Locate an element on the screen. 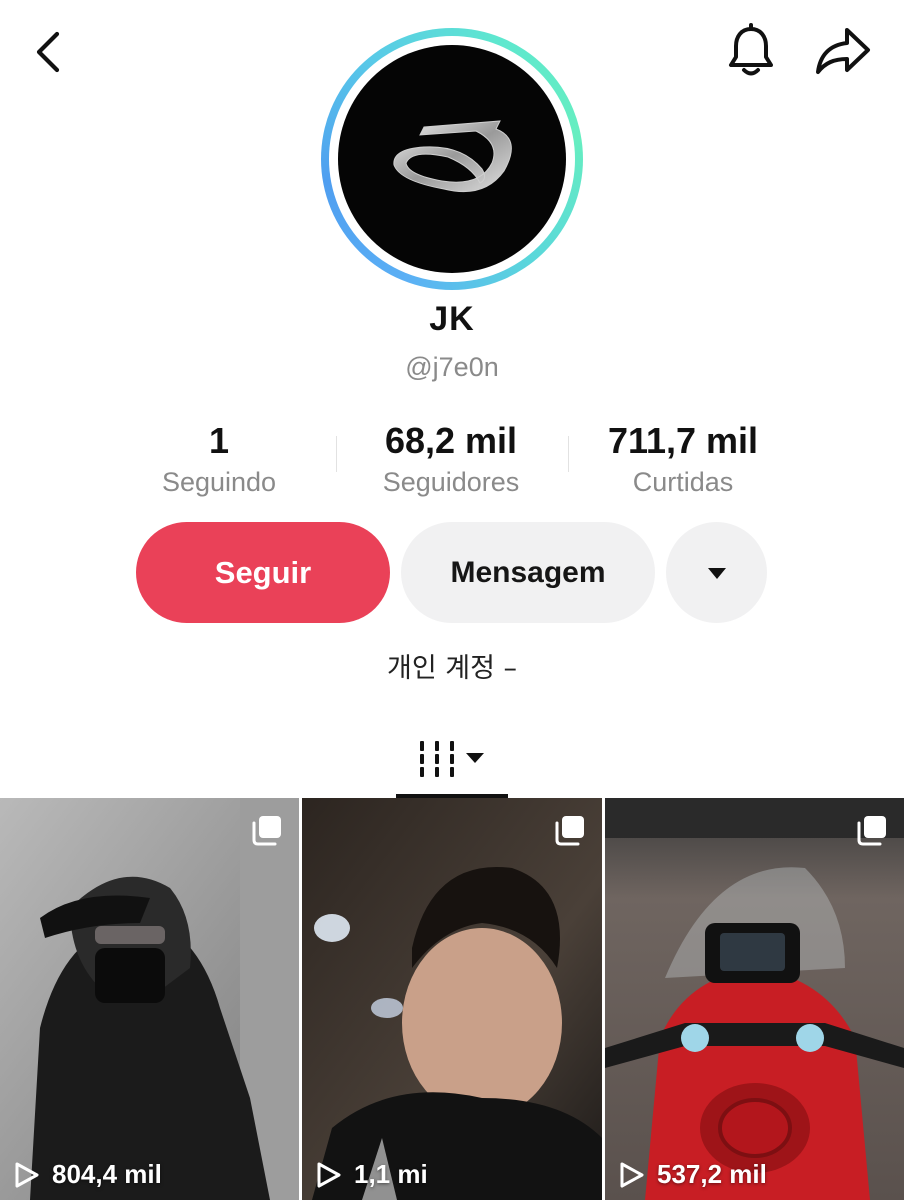  video-views-count: 1,1 mi is located at coordinates (391, 1174).